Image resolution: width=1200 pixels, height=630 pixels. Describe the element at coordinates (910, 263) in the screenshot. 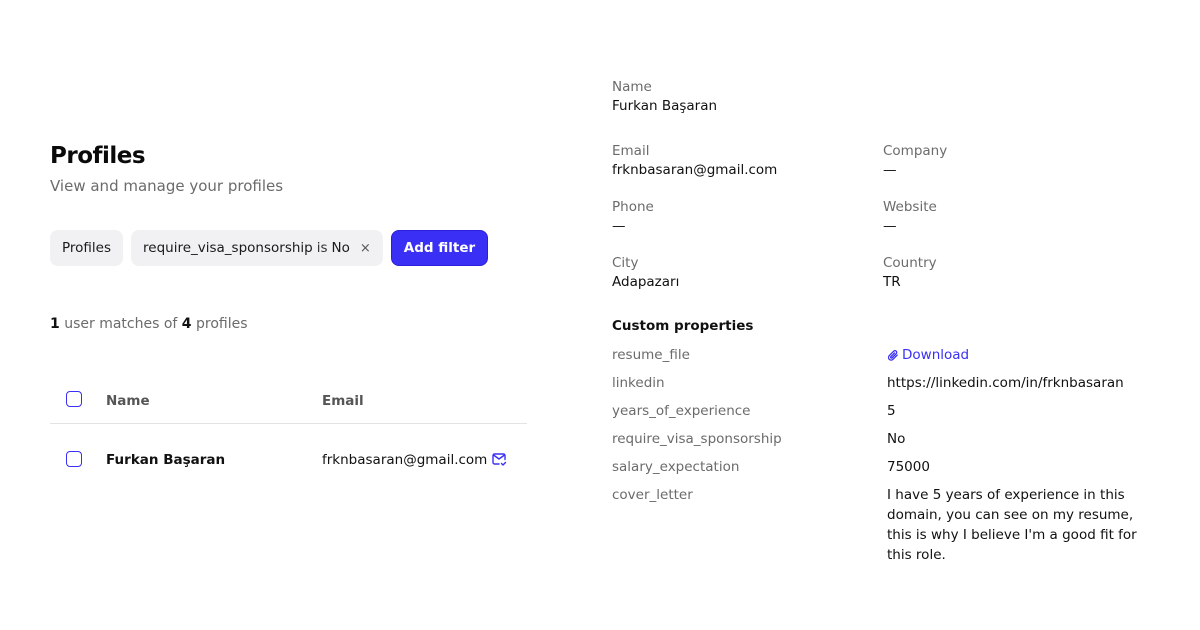

I see `detail-country-label: Country` at that location.